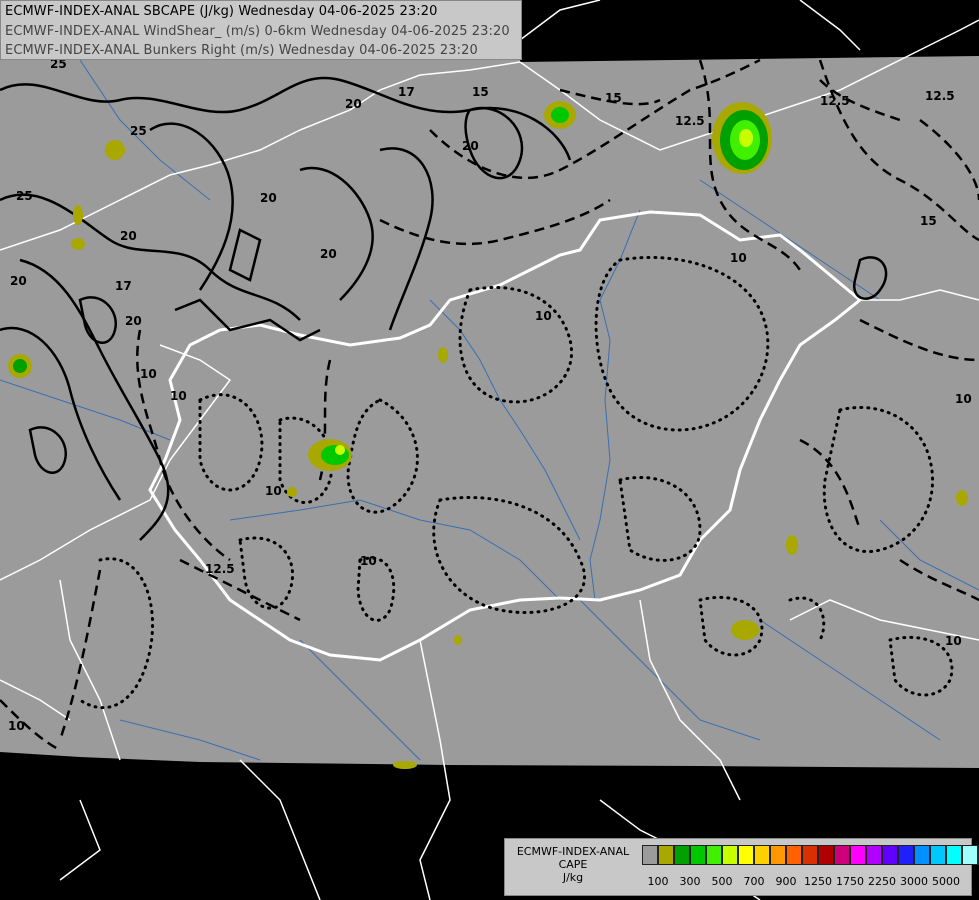 This screenshot has height=900, width=979. Describe the element at coordinates (573, 877) in the screenshot. I see `legend-unit: J/kg` at that location.